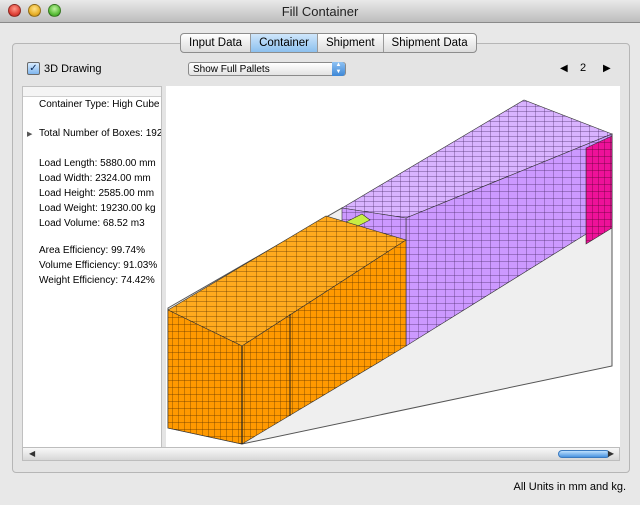 The width and height of the screenshot is (640, 505). What do you see at coordinates (430, 43) in the screenshot?
I see `tab-shipment-data: Shipment Data` at bounding box center [430, 43].